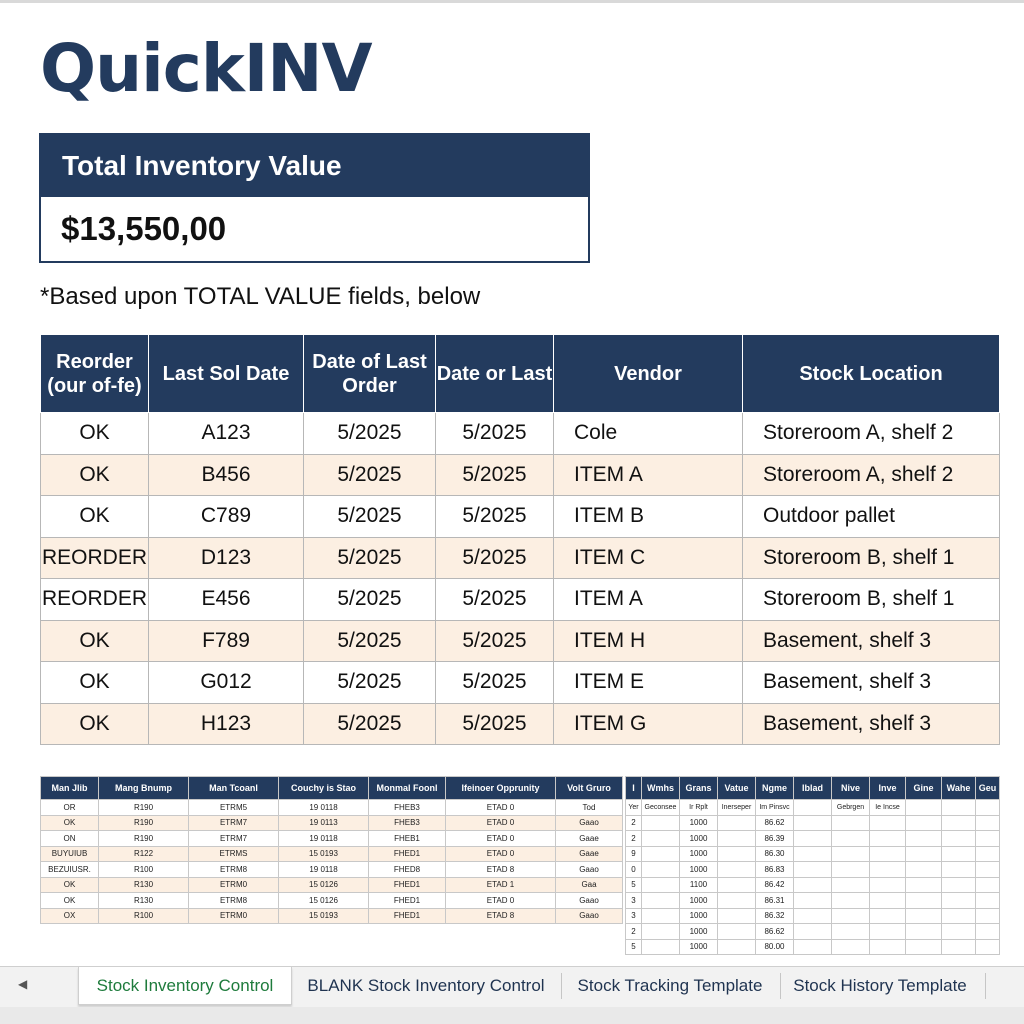  I want to click on mini-col-header: Mang Bnump, so click(143, 788).